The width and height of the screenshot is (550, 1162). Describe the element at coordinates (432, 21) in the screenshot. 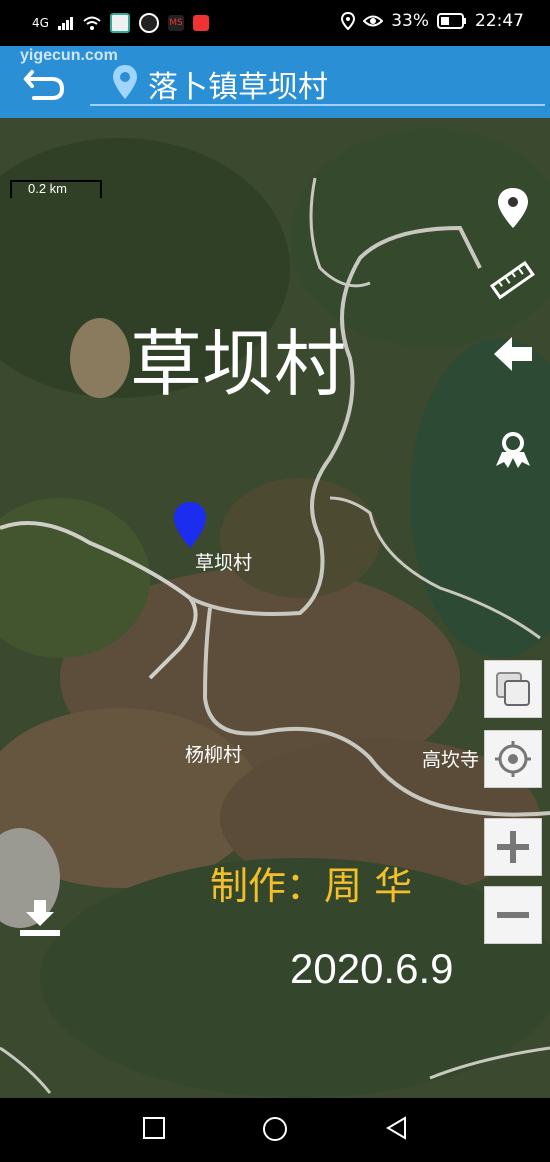

I see `status-right: 33% 22:47` at that location.